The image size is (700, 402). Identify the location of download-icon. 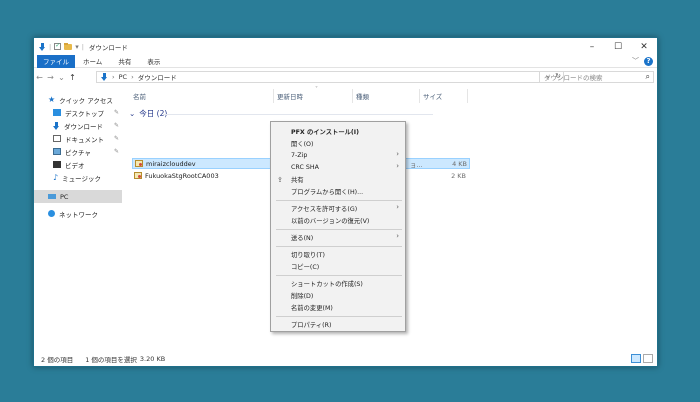
(56, 125).